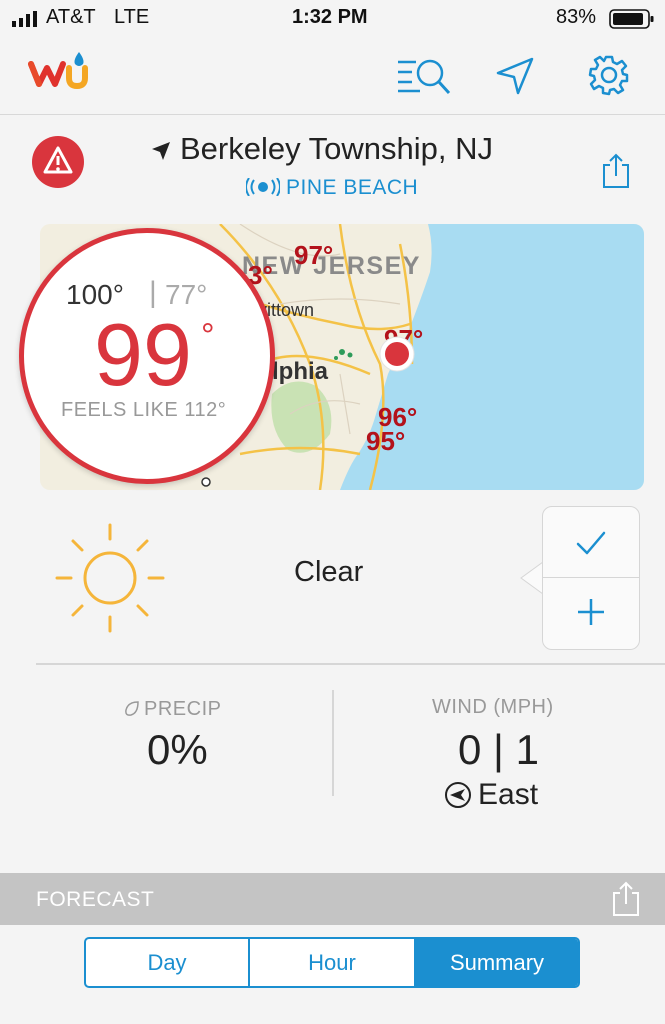 This screenshot has height=1024, width=665. Describe the element at coordinates (24, 19) in the screenshot. I see `signal-icon` at that location.